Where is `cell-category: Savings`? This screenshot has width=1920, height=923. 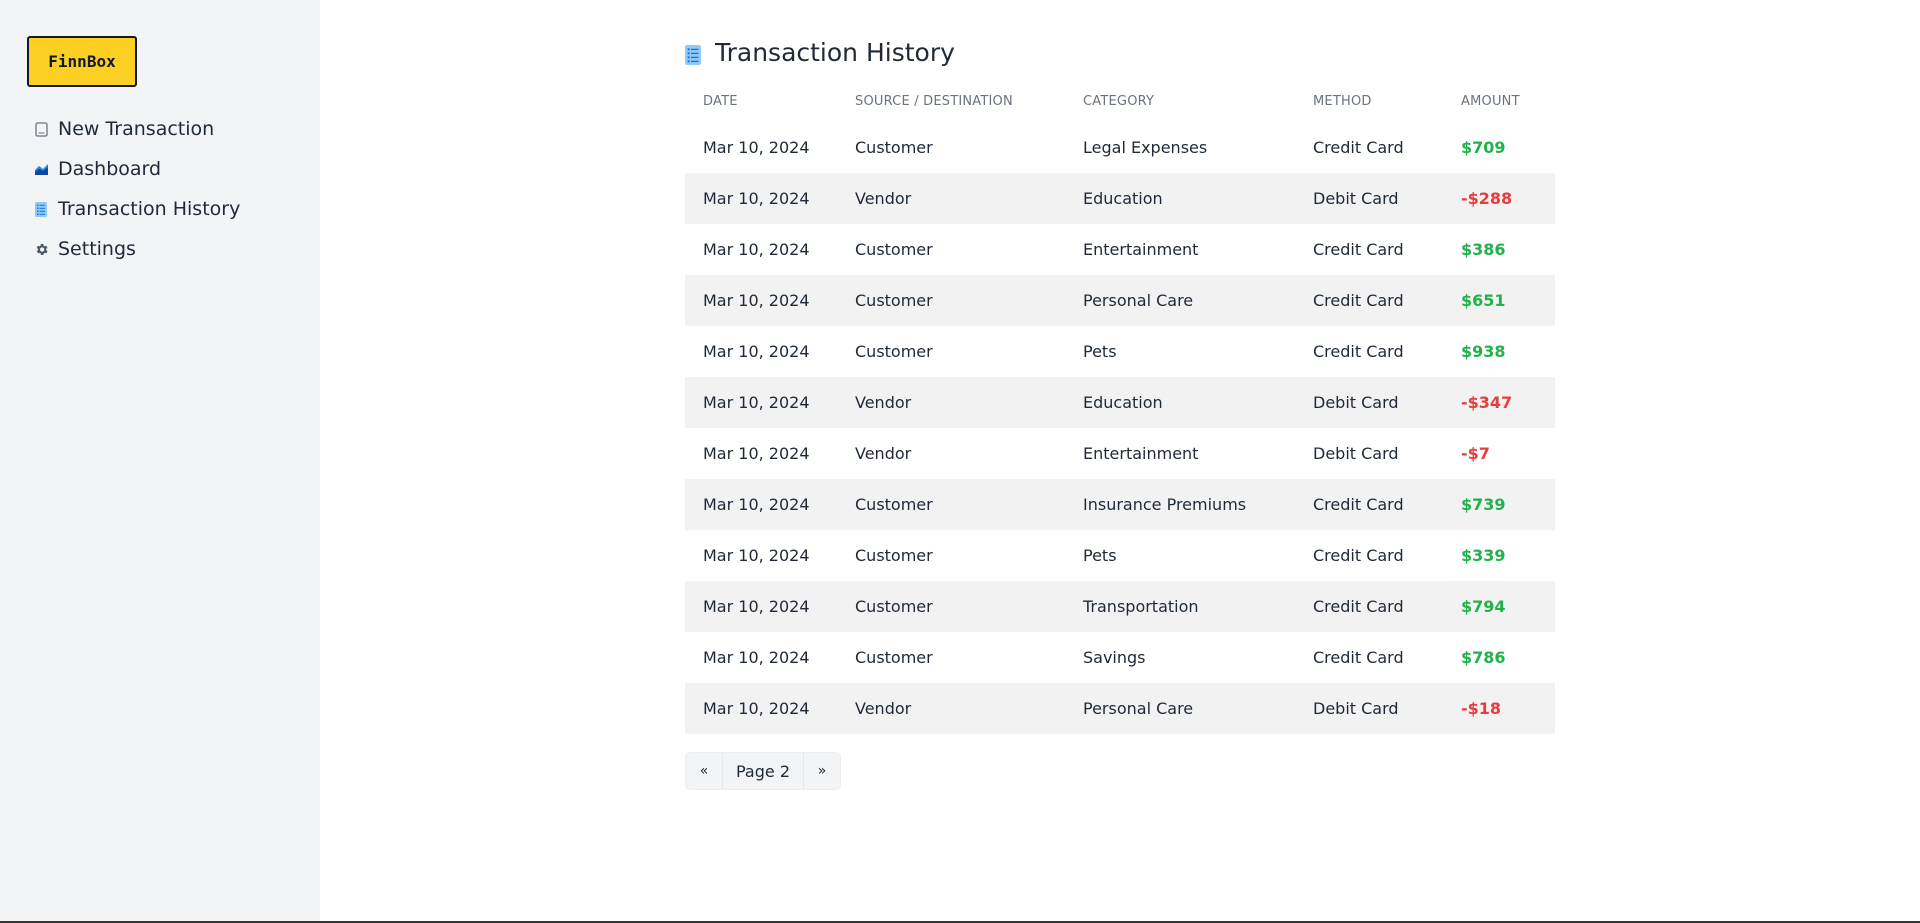
cell-category: Savings is located at coordinates (1114, 657).